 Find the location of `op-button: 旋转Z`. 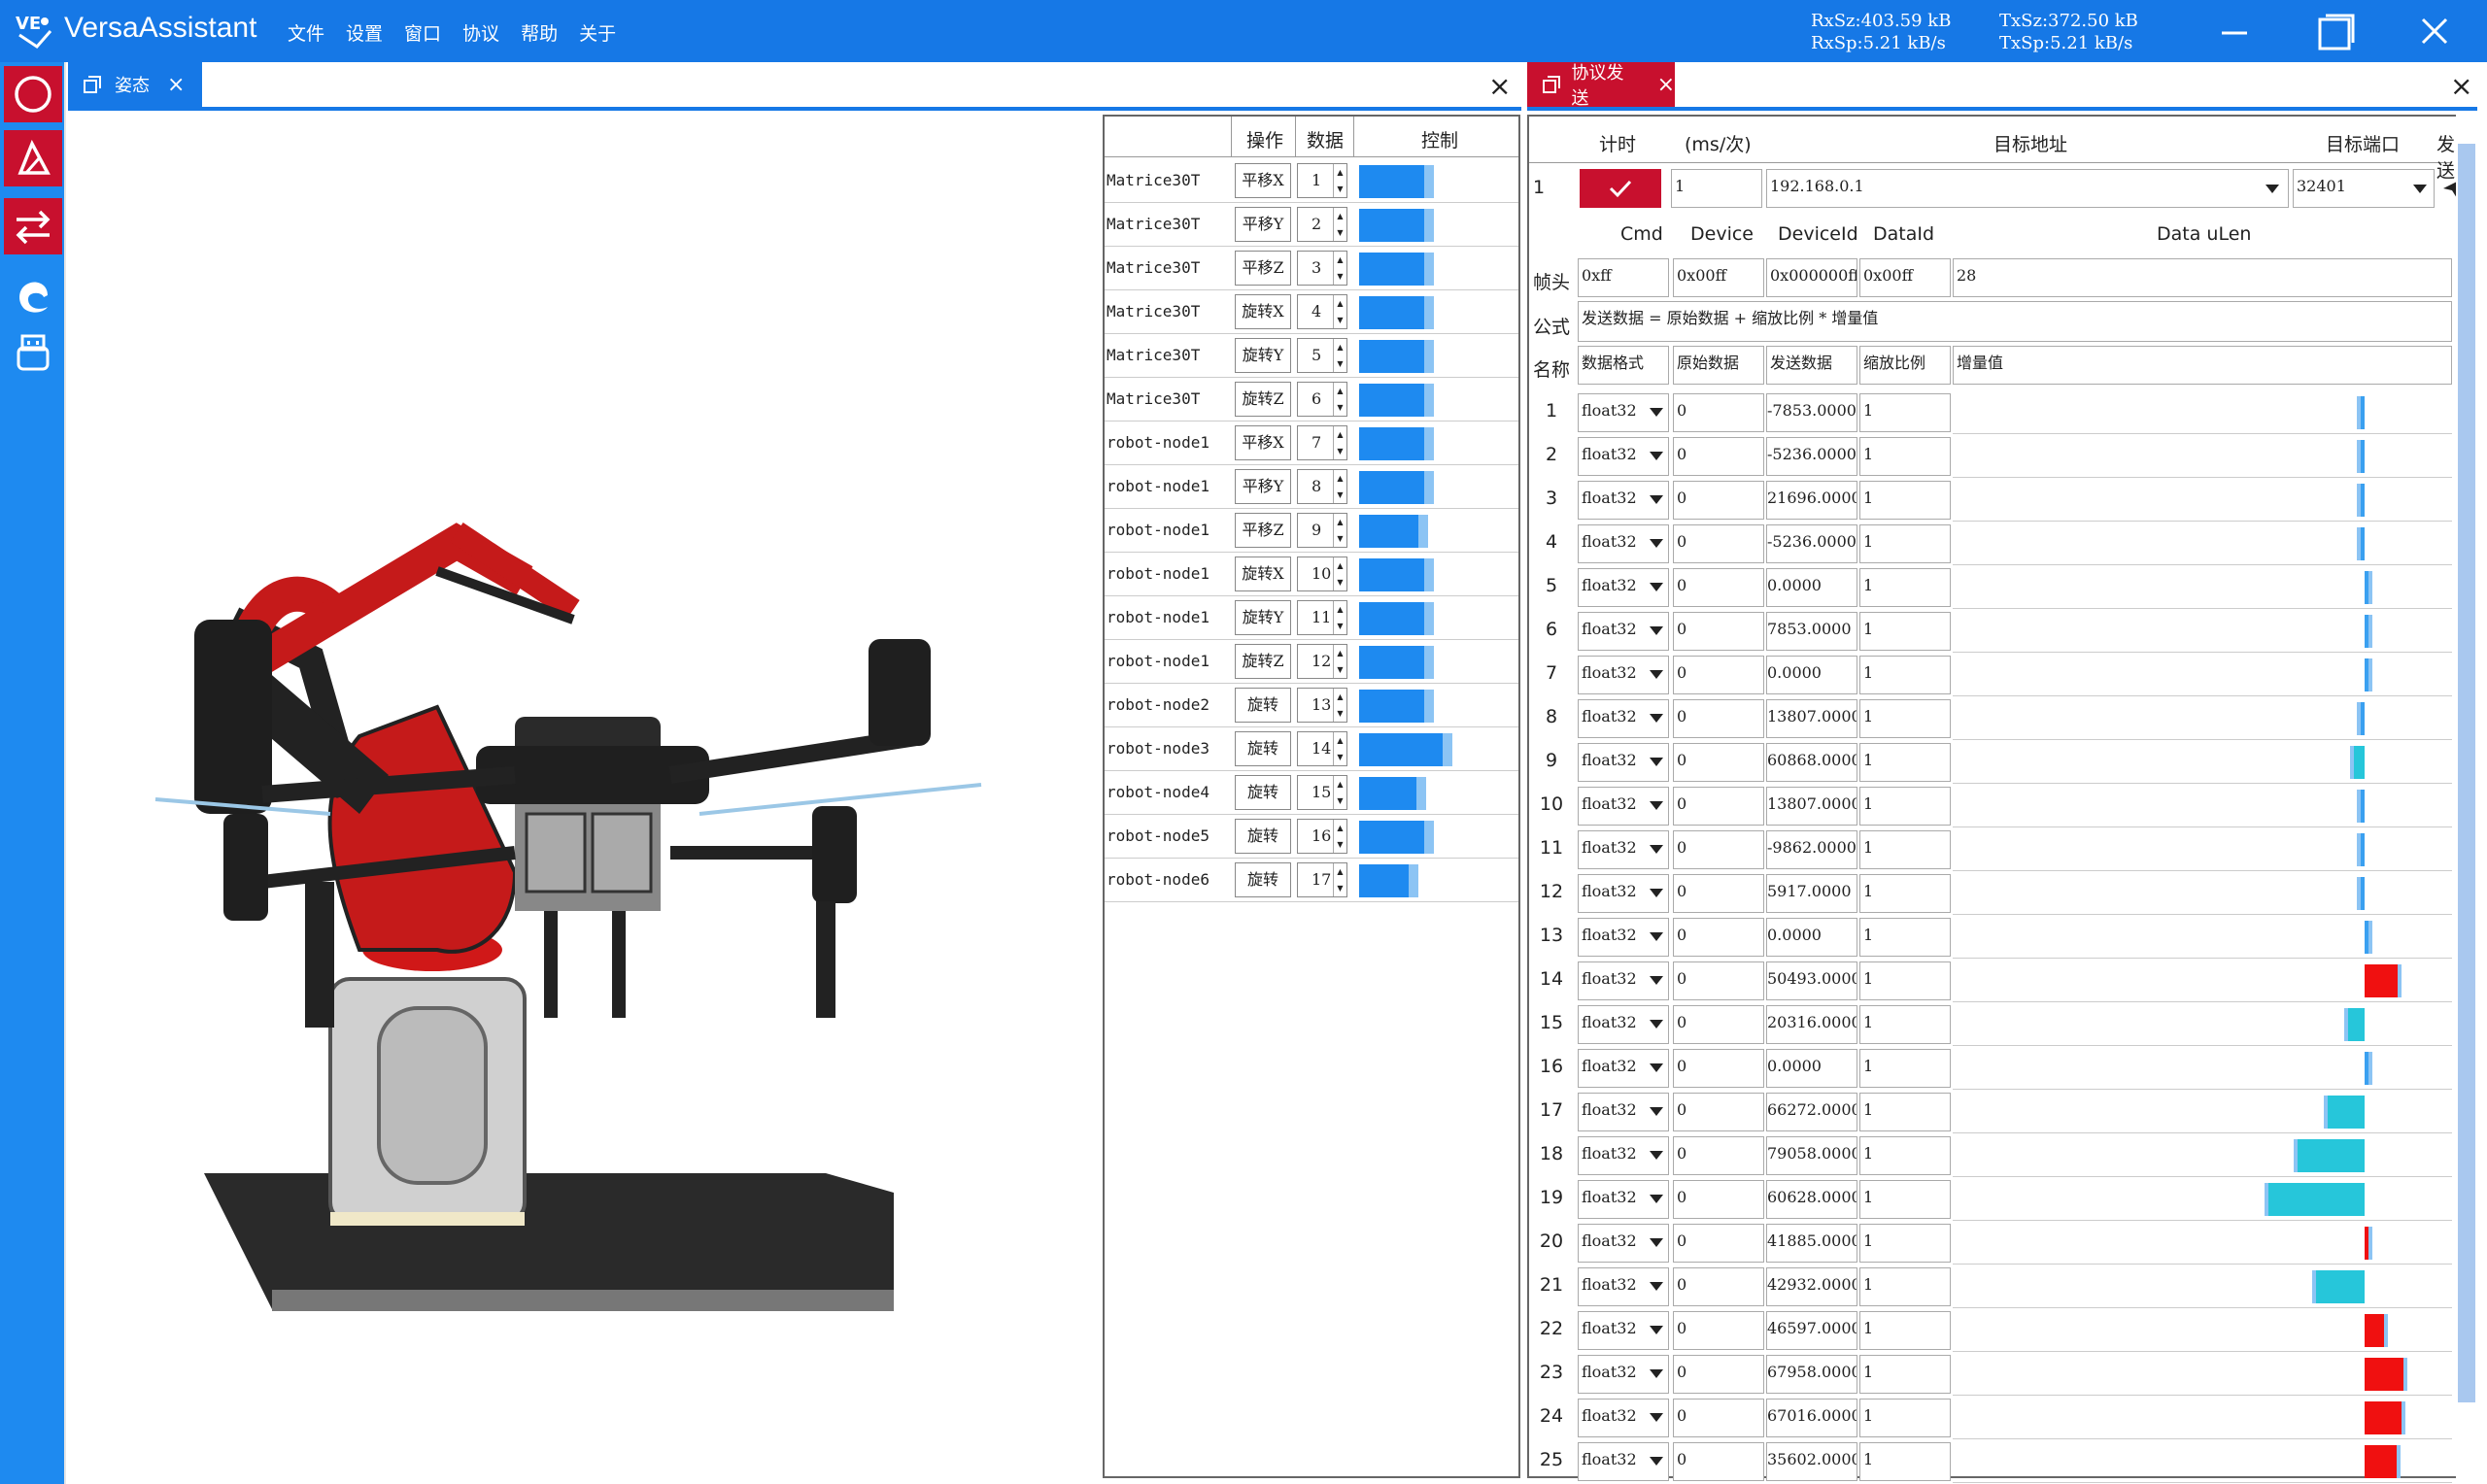

op-button: 旋转Z is located at coordinates (1263, 661).